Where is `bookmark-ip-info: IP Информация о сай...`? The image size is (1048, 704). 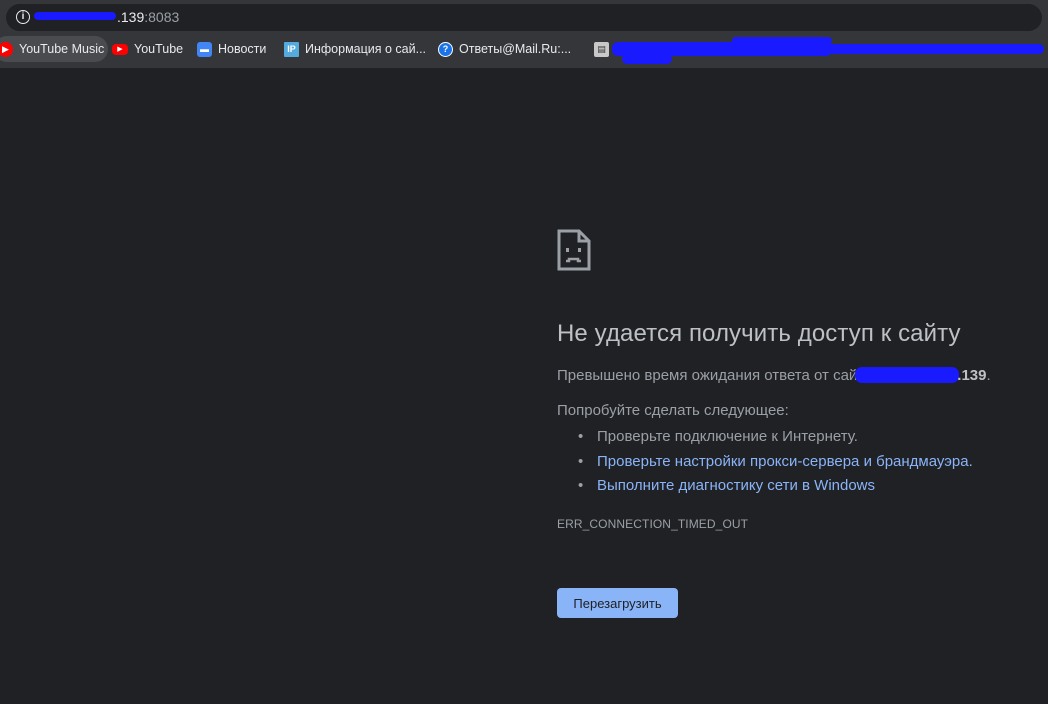 bookmark-ip-info: IP Информация о сай... is located at coordinates (355, 49).